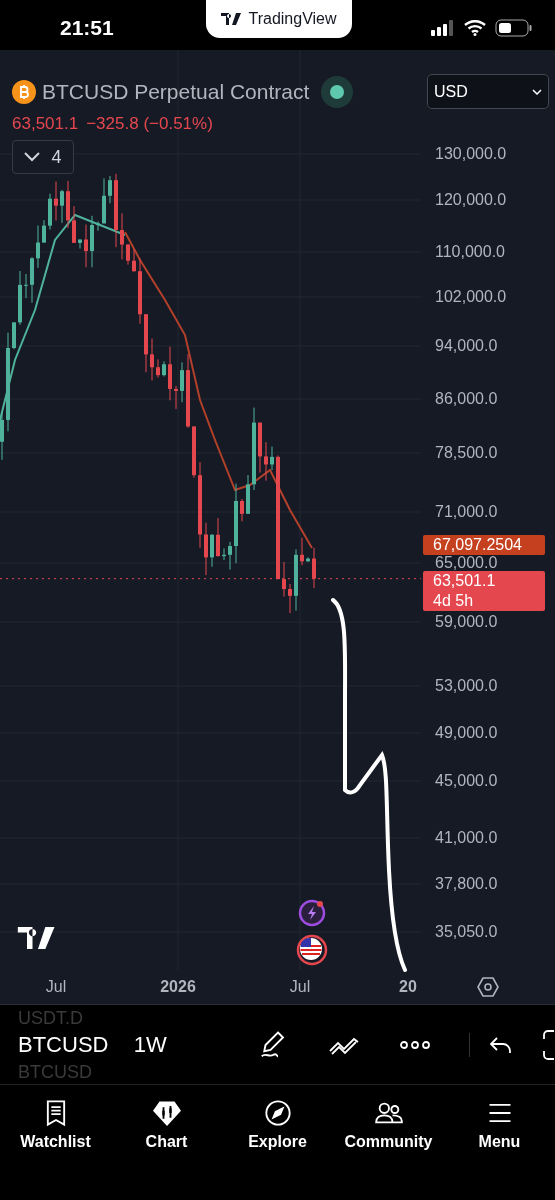 This screenshot has width=555, height=1200. I want to click on fullscreen-icon, so click(549, 1045).